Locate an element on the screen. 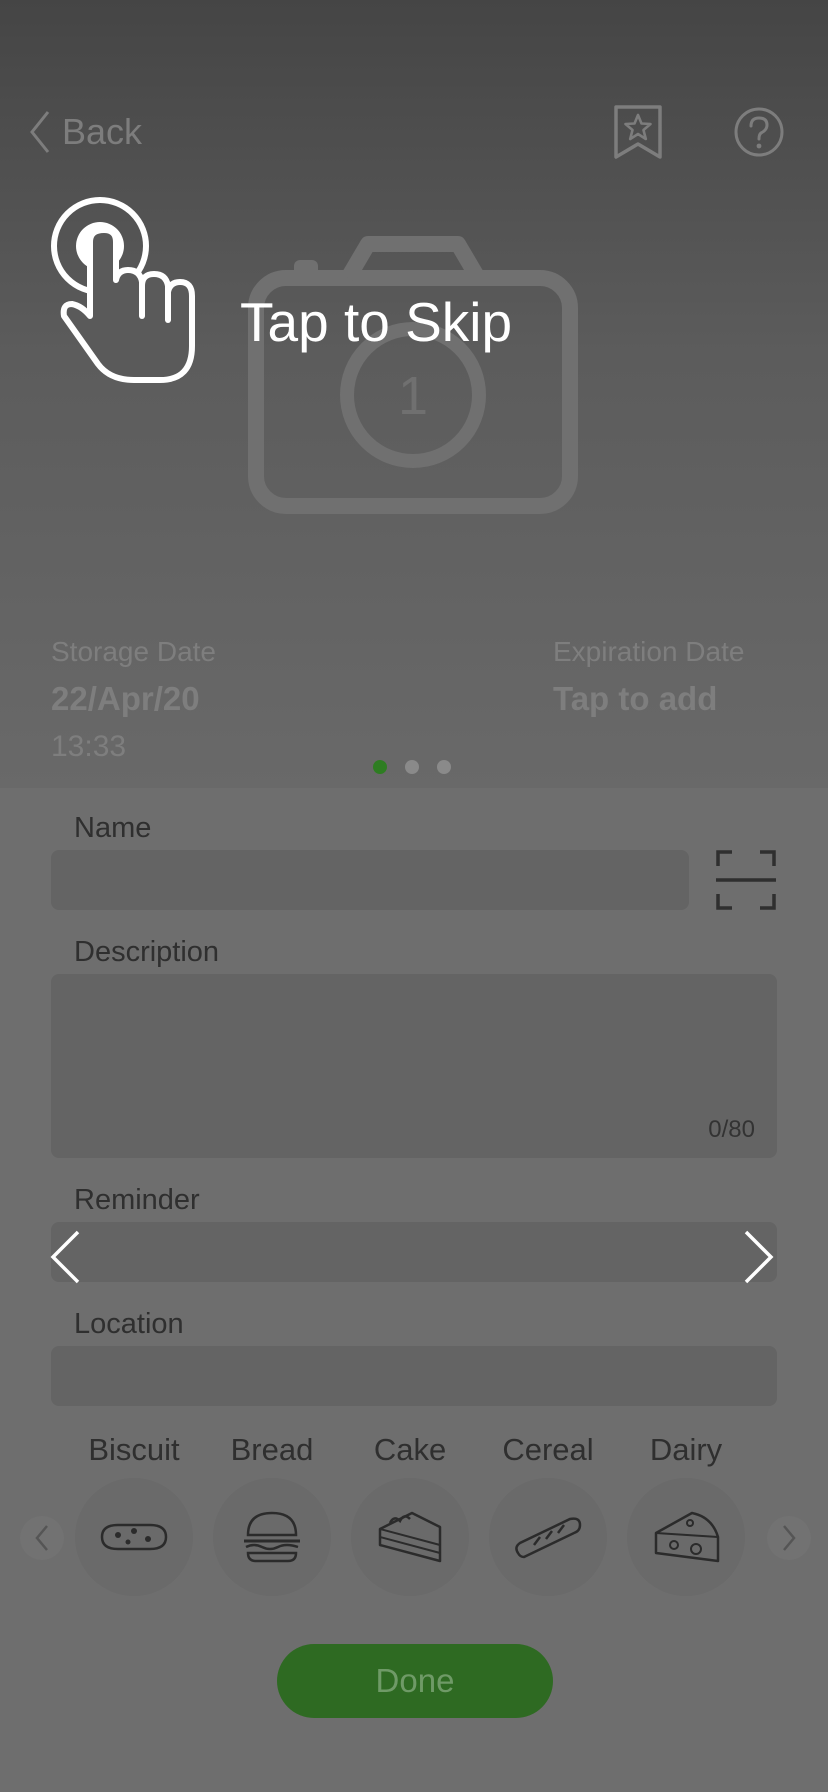  tap-hand-icon is located at coordinates (123, 290).